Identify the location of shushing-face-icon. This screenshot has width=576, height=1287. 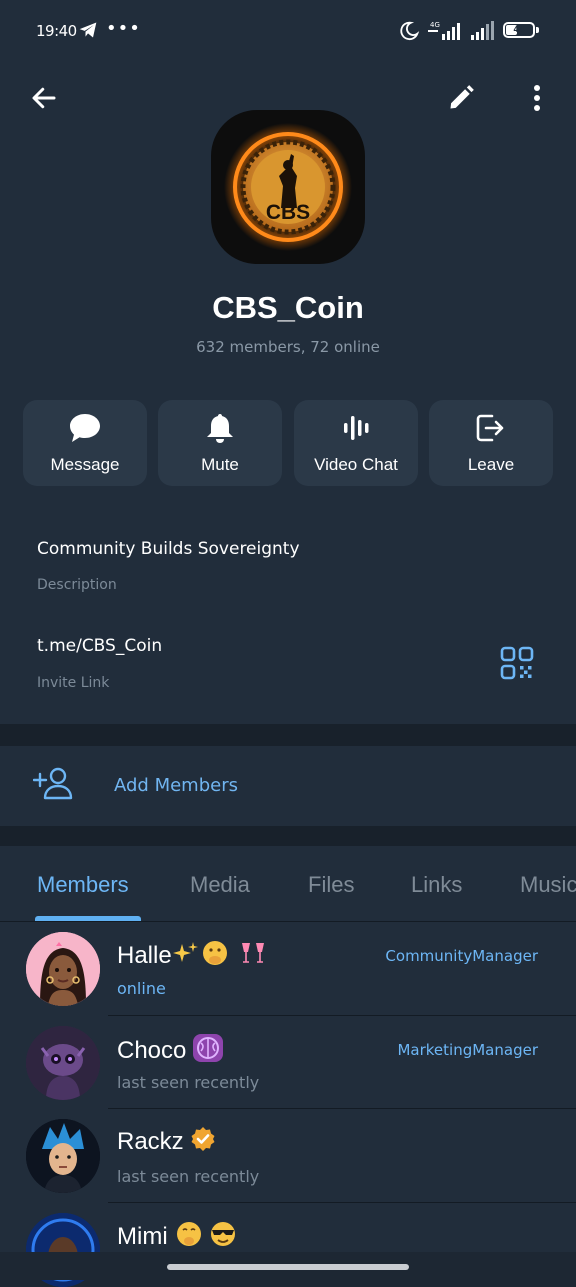
(189, 1237).